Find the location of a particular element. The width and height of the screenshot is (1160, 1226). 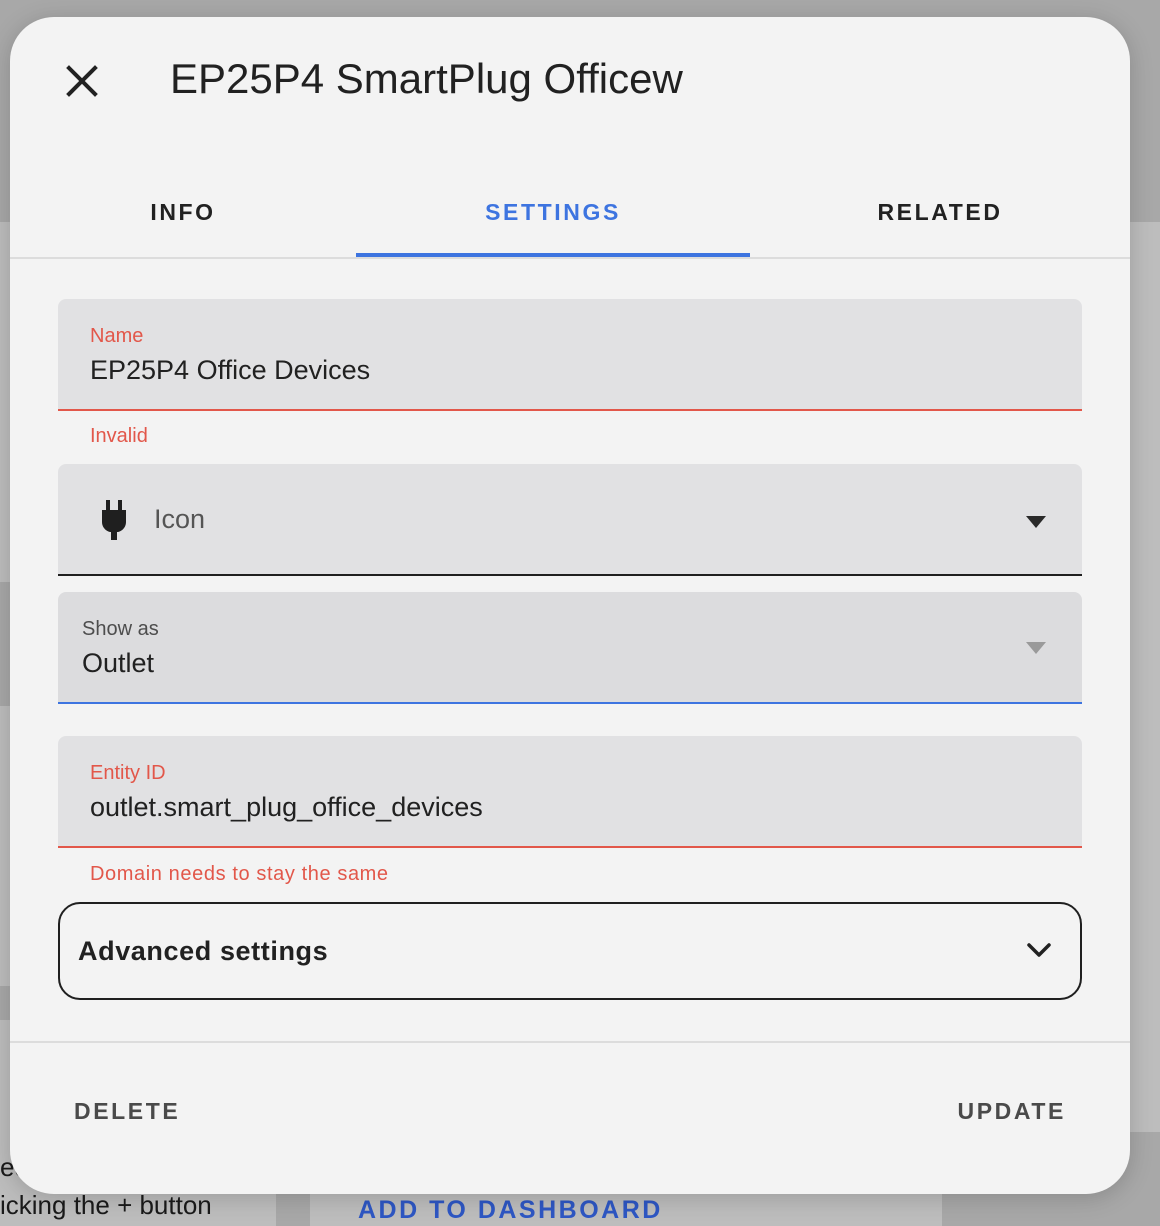

name-field-error: Invalid is located at coordinates (119, 436).